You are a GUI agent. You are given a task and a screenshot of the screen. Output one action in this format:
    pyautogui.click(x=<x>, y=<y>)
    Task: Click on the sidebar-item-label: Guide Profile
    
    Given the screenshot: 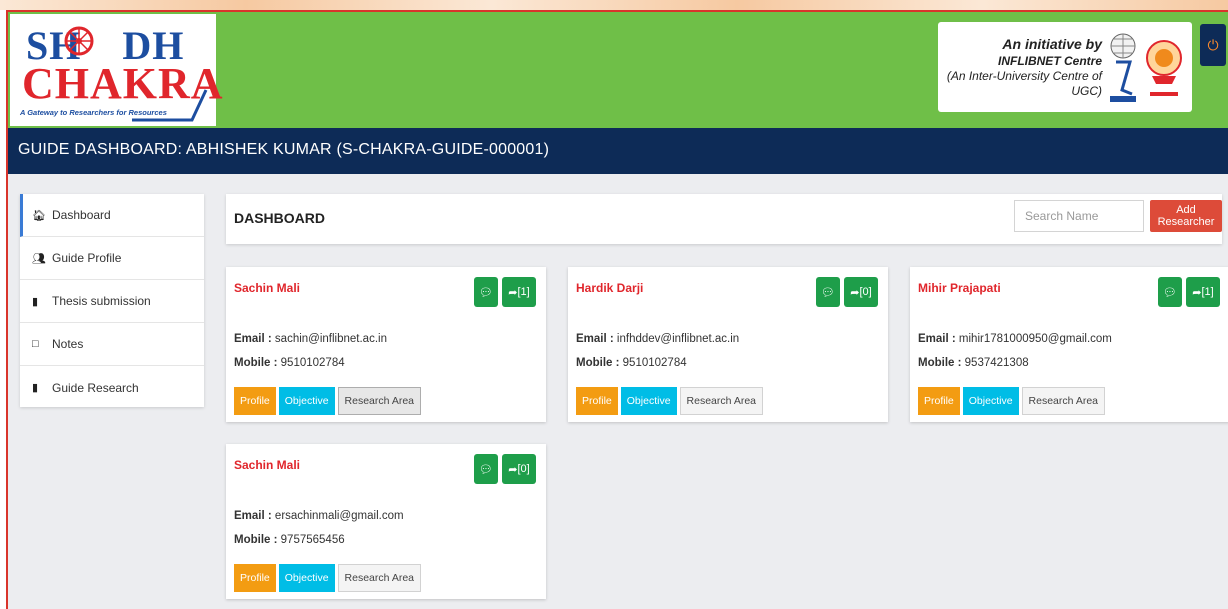 What is the action you would take?
    pyautogui.click(x=87, y=258)
    